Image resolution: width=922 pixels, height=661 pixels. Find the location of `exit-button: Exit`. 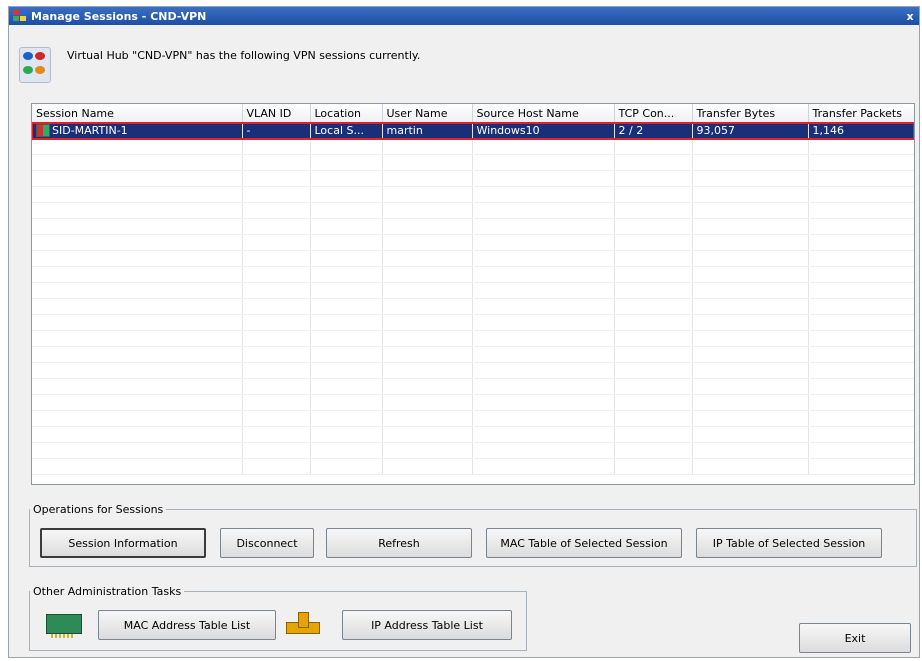

exit-button: Exit is located at coordinates (855, 638).